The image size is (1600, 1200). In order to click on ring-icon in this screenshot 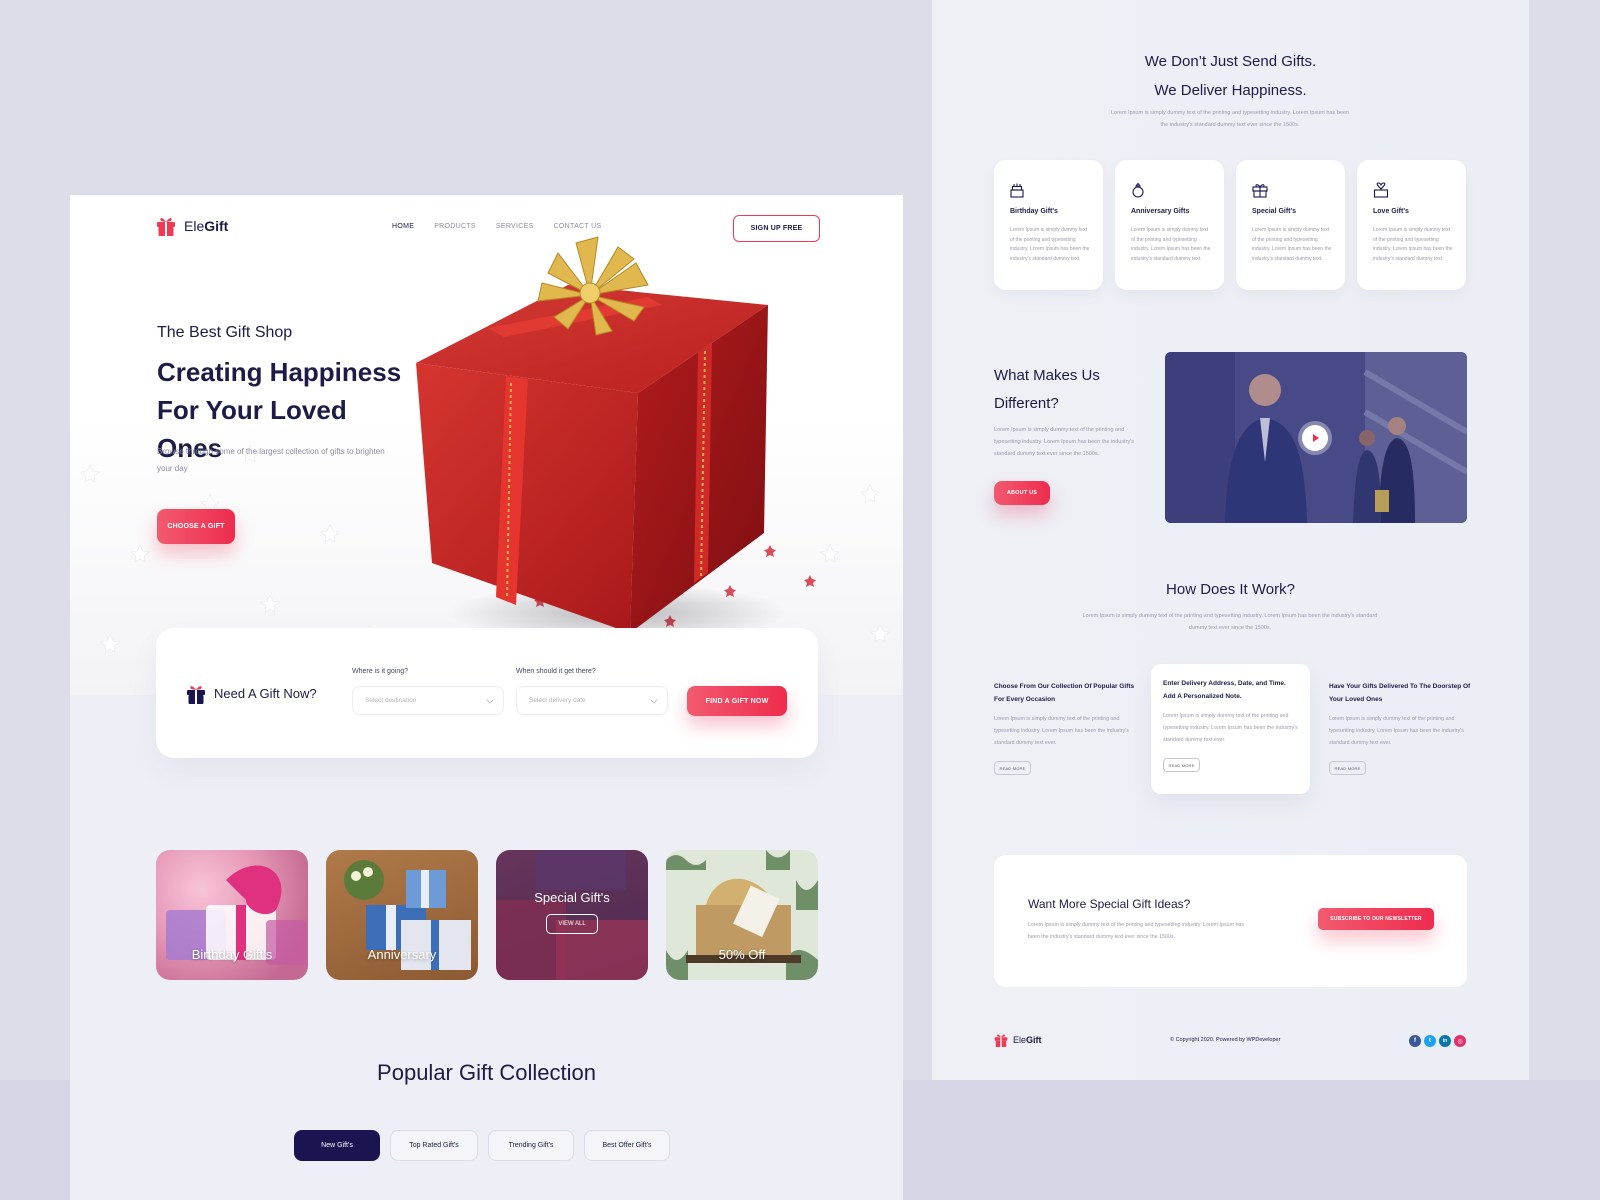, I will do `click(1138, 190)`.